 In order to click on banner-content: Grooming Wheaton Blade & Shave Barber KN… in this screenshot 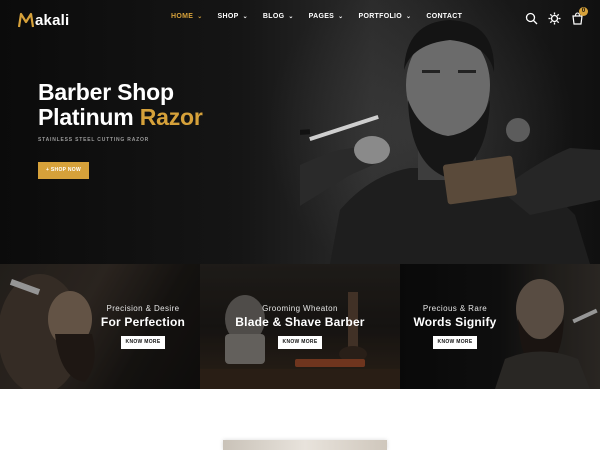, I will do `click(300, 326)`.